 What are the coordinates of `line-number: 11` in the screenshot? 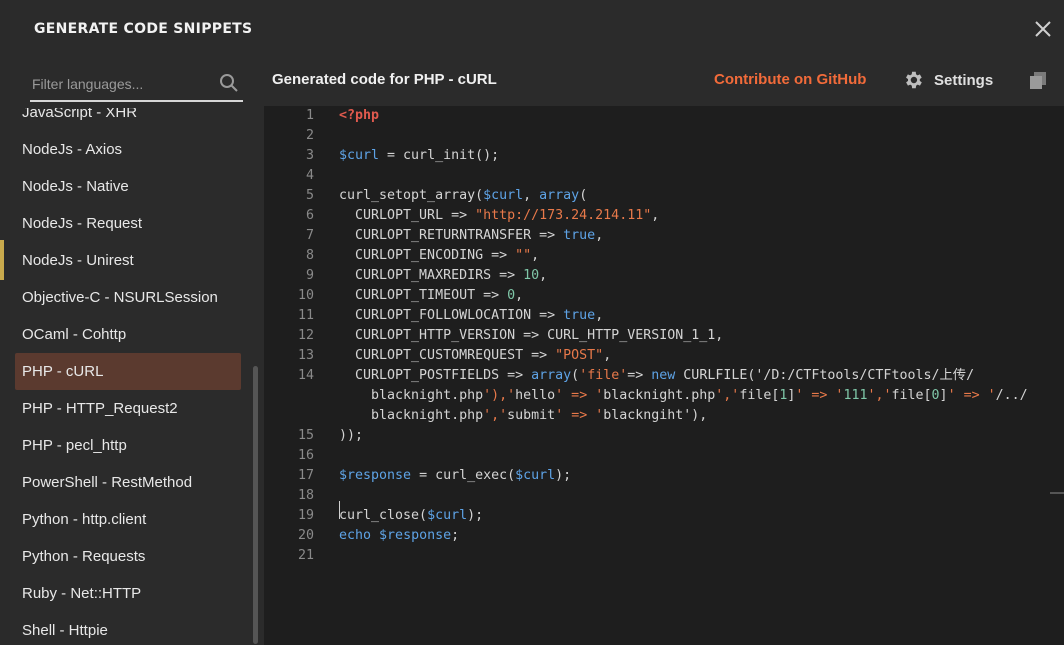 It's located at (305, 315).